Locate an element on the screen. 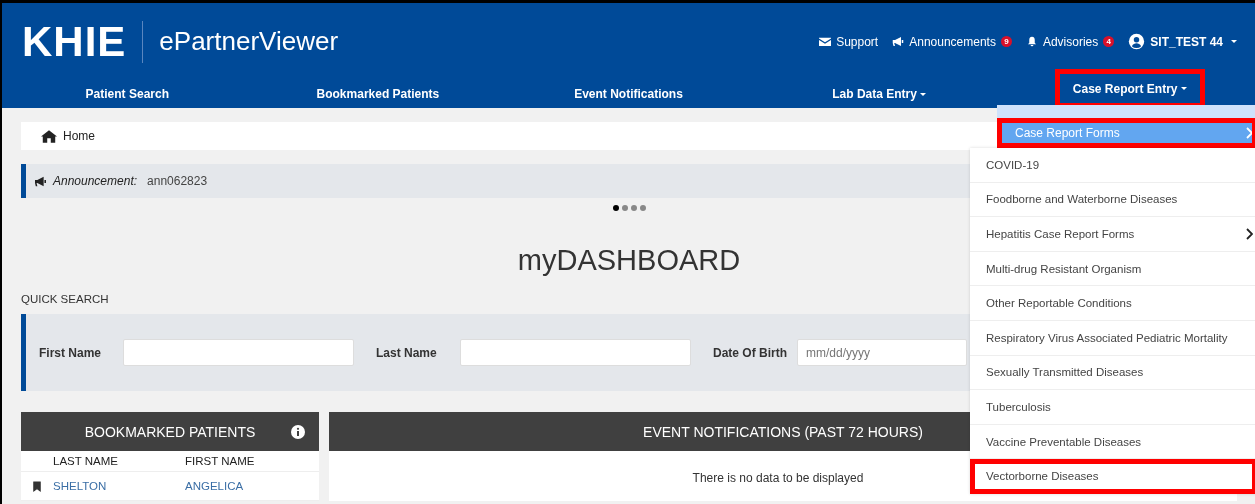  patient-link: SHELTON is located at coordinates (119, 486).